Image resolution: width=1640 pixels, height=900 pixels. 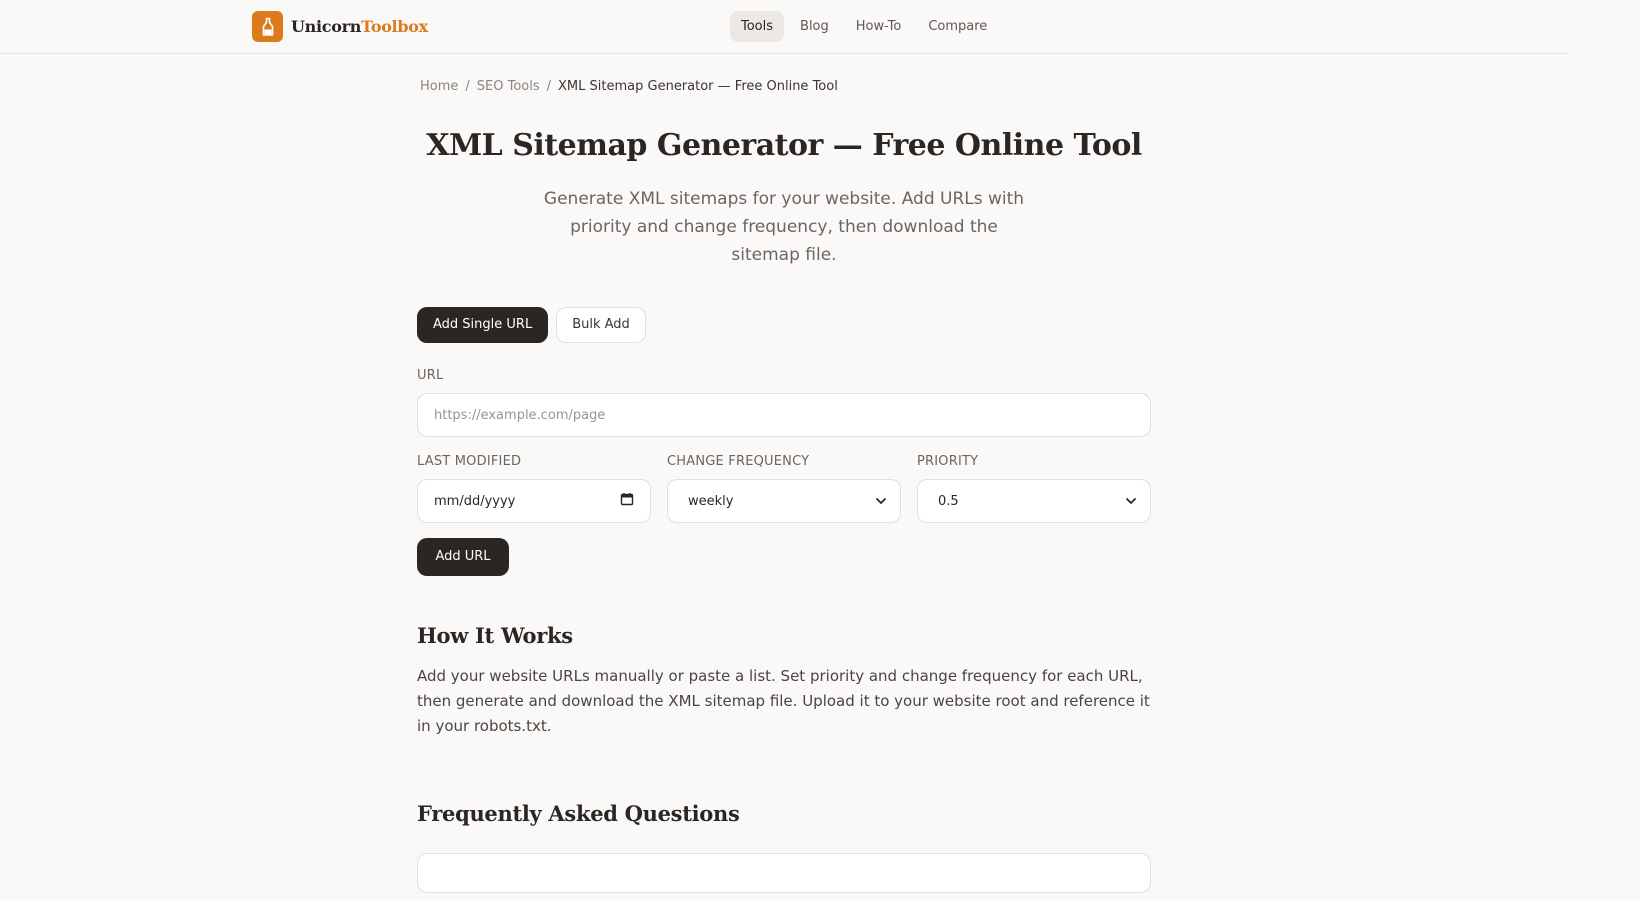 What do you see at coordinates (430, 375) in the screenshot?
I see `url-label: URL` at bounding box center [430, 375].